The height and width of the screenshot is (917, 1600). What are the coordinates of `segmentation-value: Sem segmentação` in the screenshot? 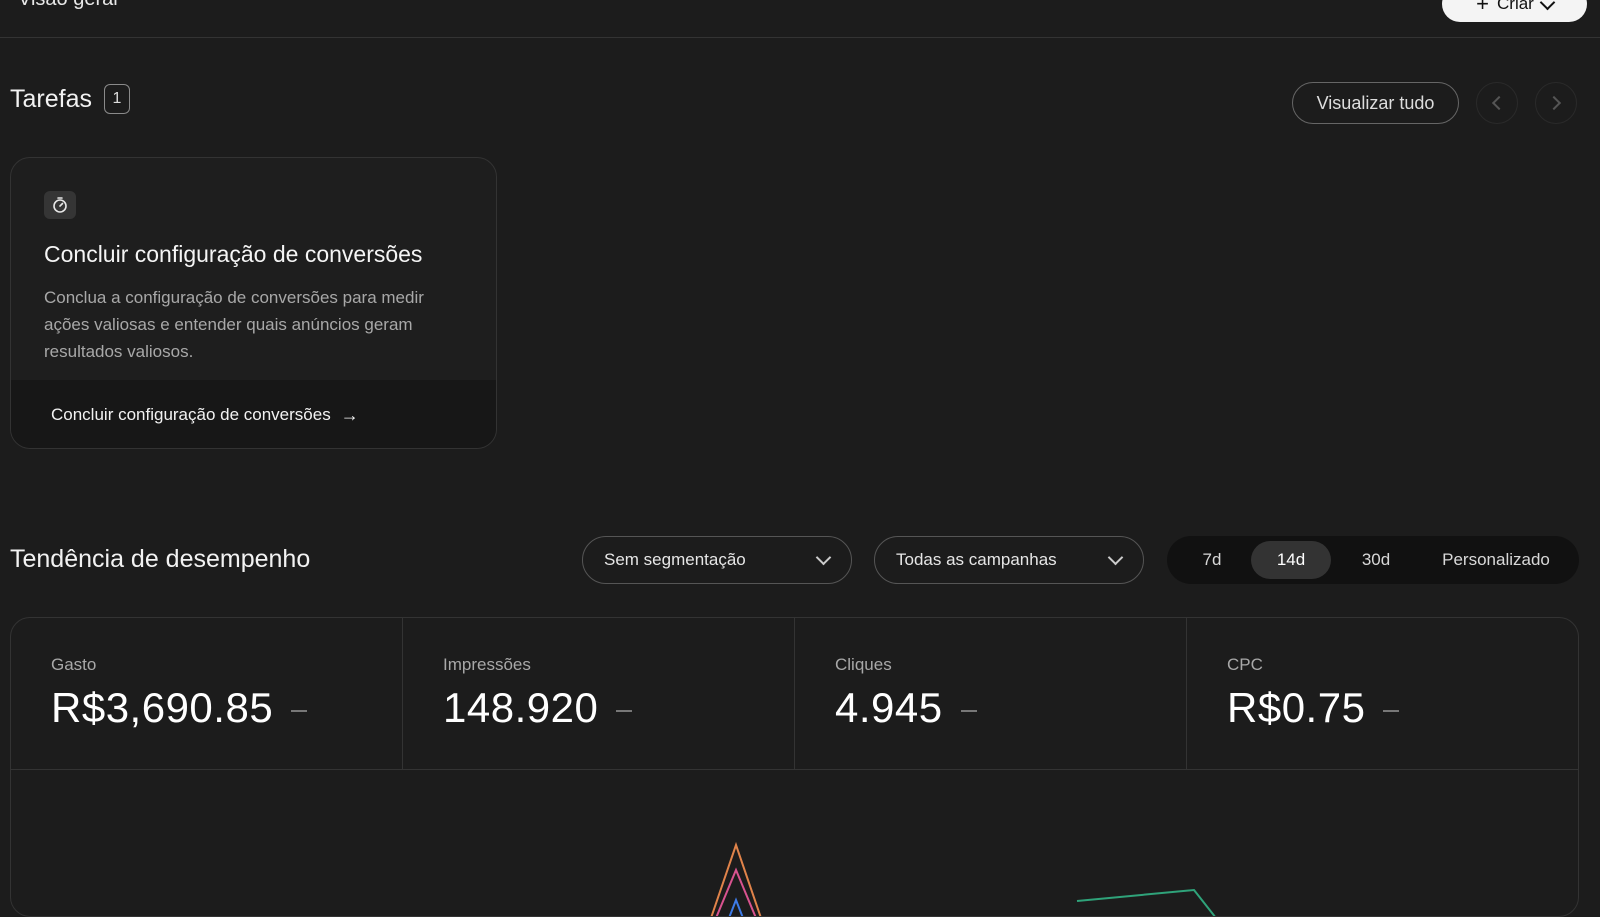 It's located at (675, 559).